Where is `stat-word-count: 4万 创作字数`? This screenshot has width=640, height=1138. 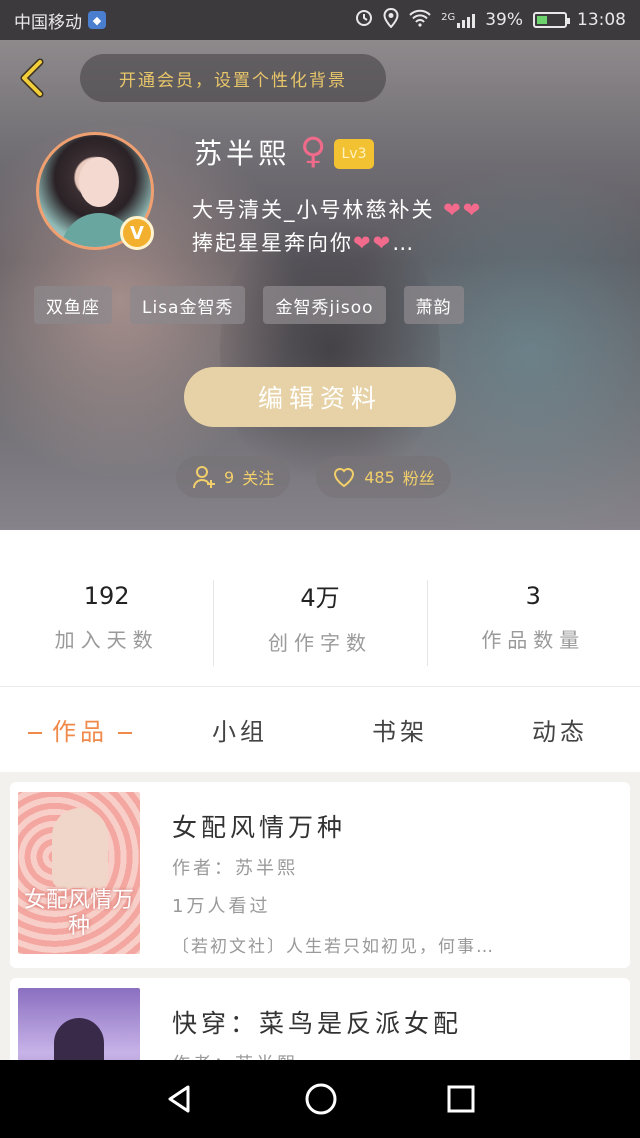
stat-word-count: 4万 创作字数 is located at coordinates (319, 608).